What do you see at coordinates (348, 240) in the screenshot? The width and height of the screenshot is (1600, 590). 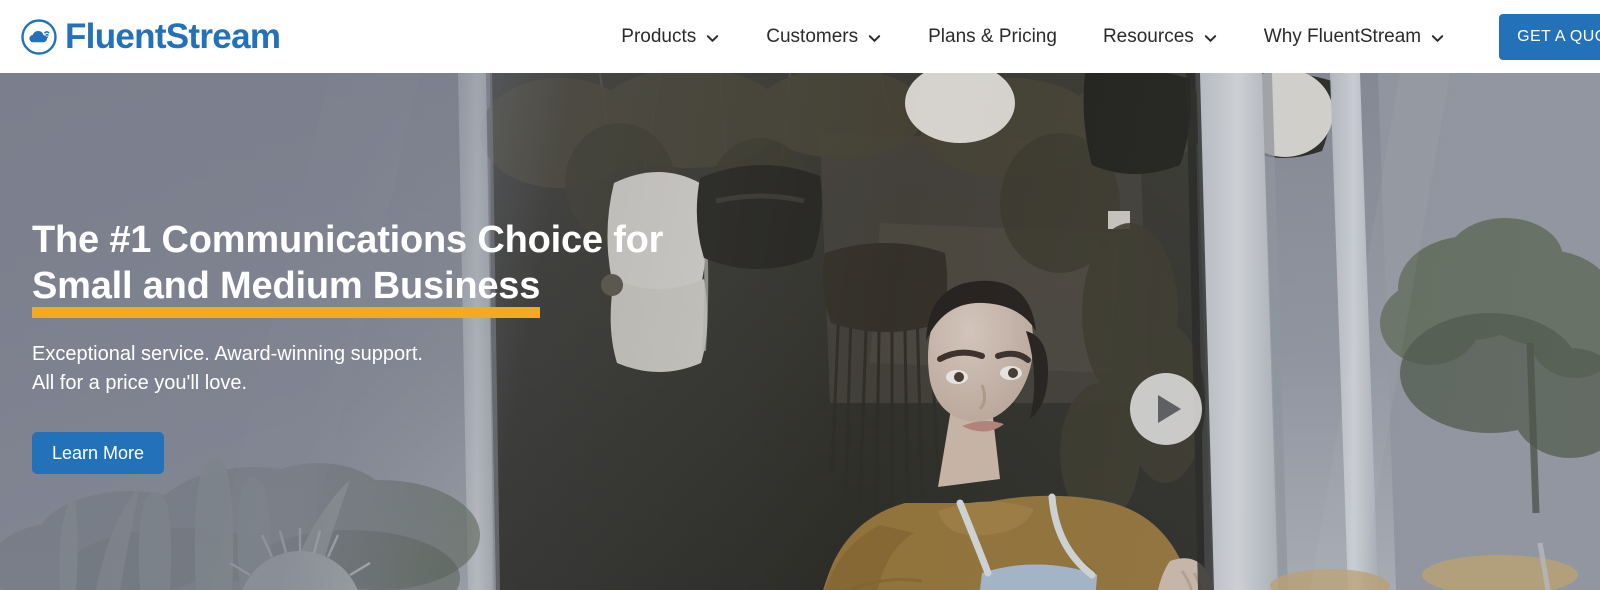 I see `headline-line-1: The #1 Communications Choice for` at bounding box center [348, 240].